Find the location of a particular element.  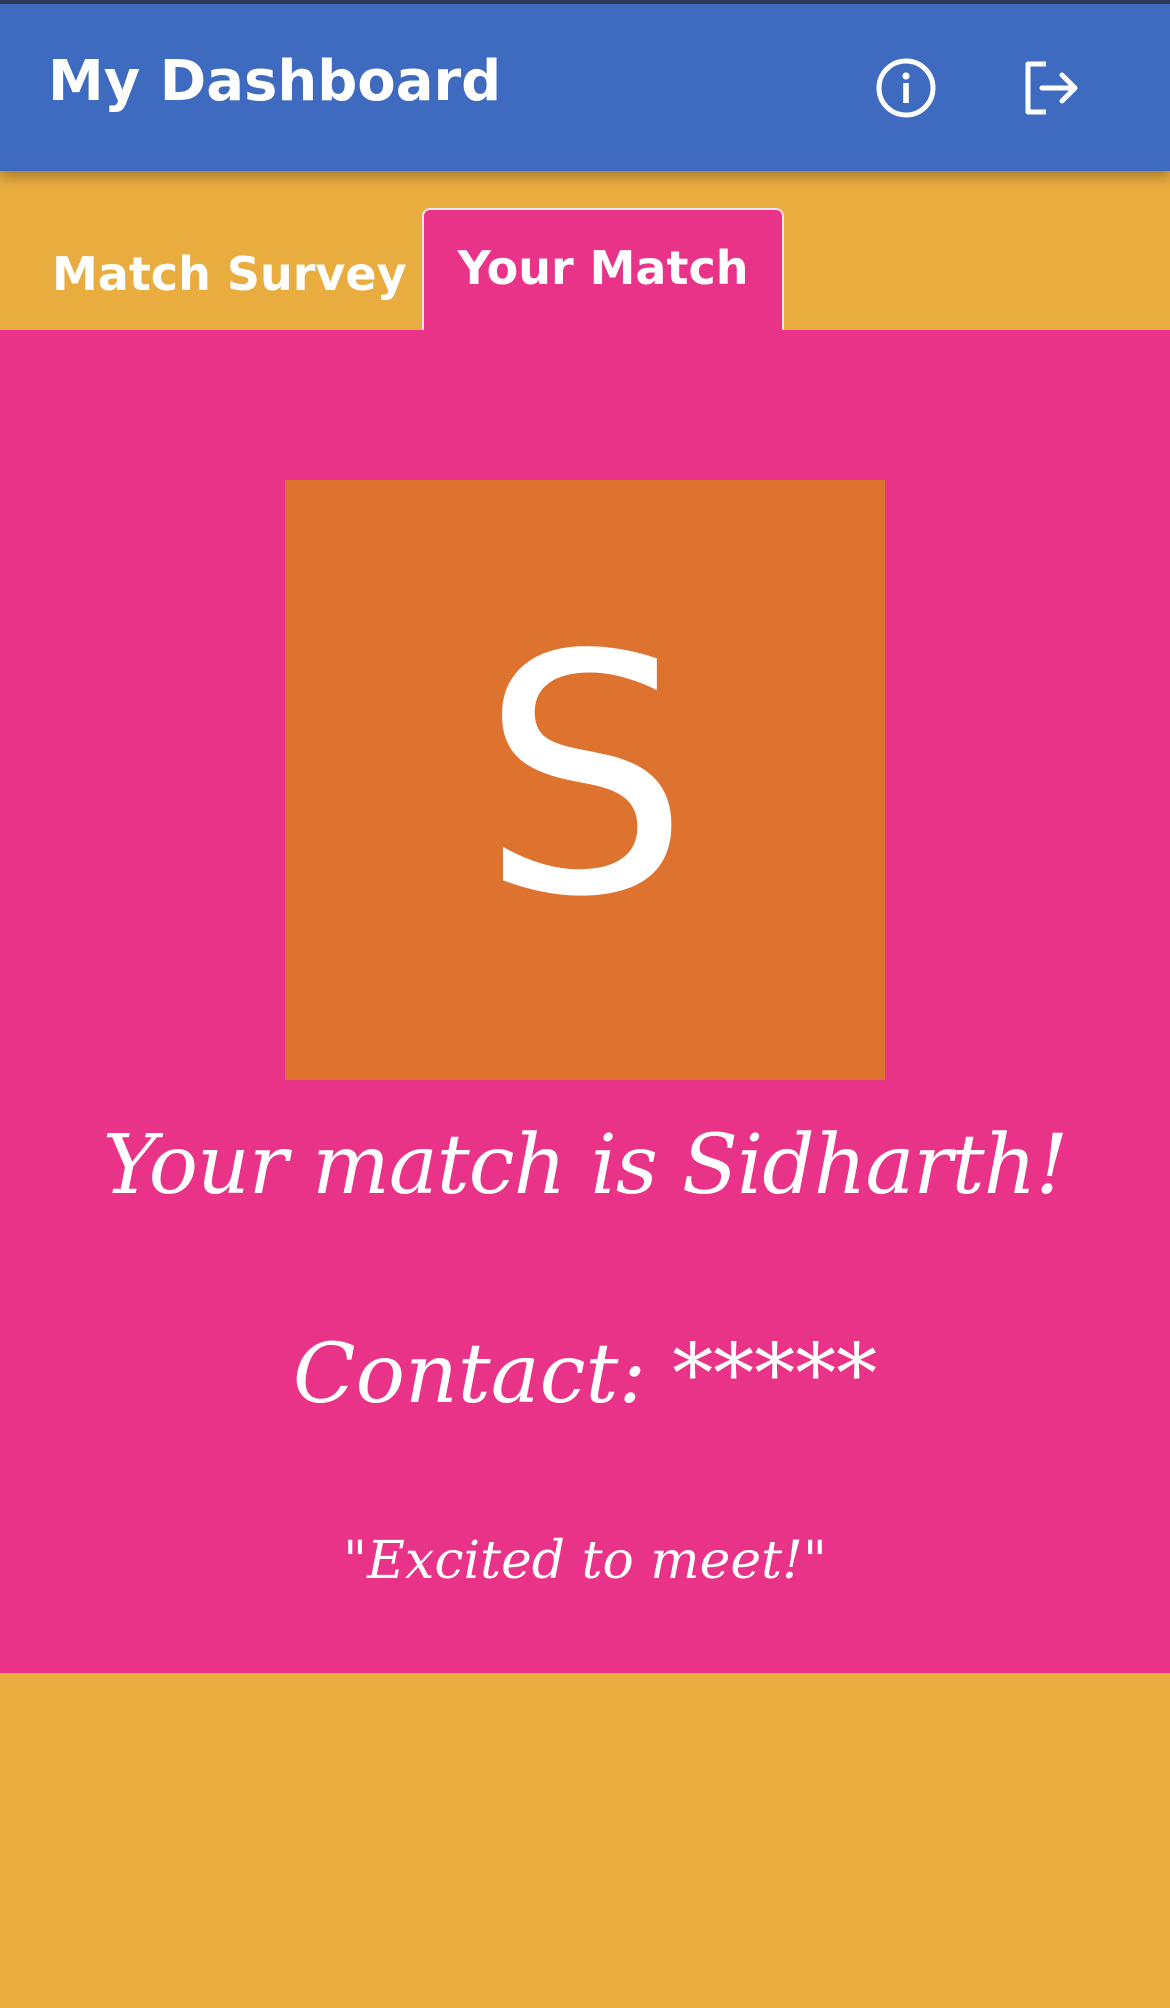

match-quote: "Excited to meet!" is located at coordinates (585, 1561).